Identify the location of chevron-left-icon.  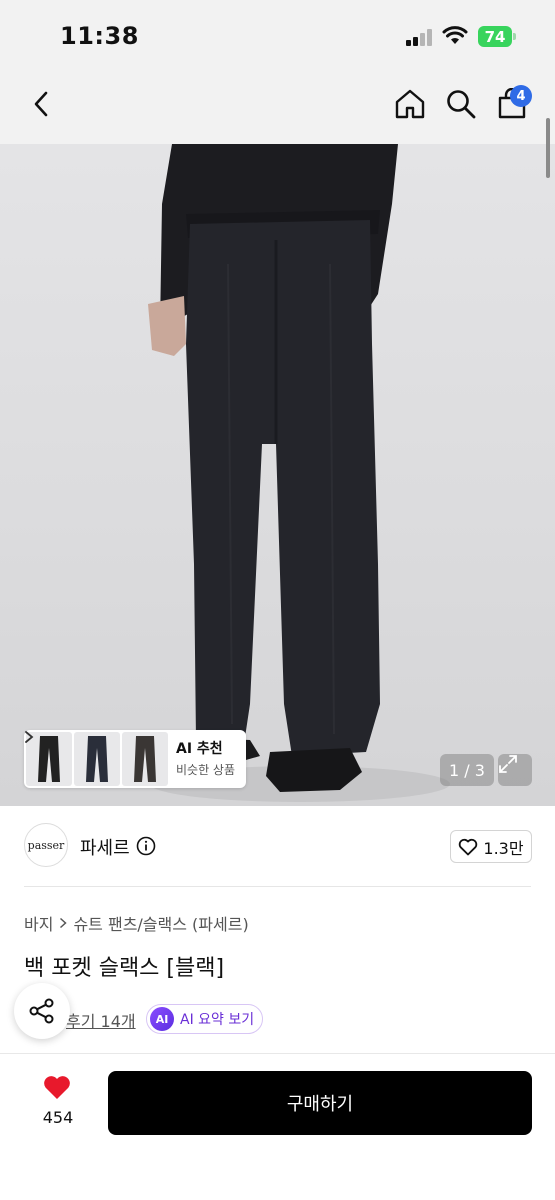
(41, 104).